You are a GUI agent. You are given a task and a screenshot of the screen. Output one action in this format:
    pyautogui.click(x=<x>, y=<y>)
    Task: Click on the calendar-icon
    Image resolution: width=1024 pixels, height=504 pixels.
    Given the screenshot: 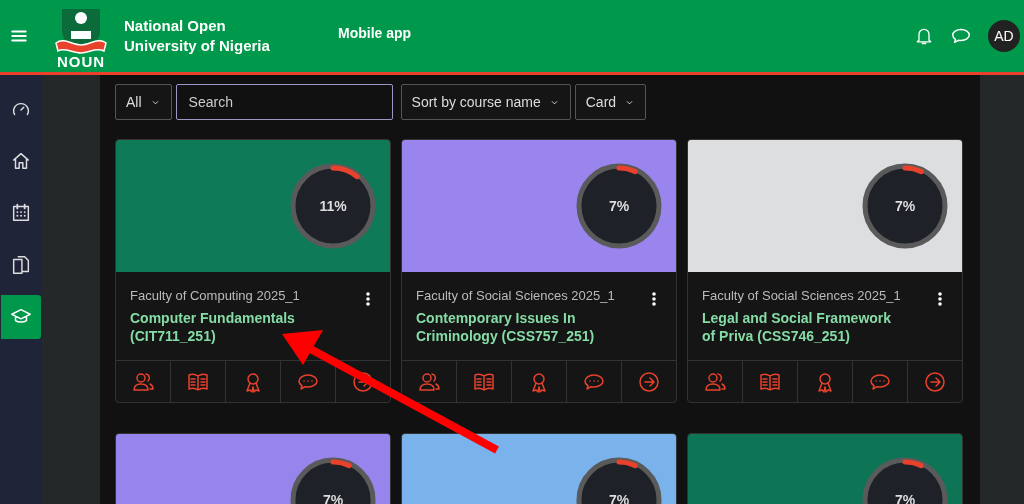 What is the action you would take?
    pyautogui.click(x=21, y=213)
    